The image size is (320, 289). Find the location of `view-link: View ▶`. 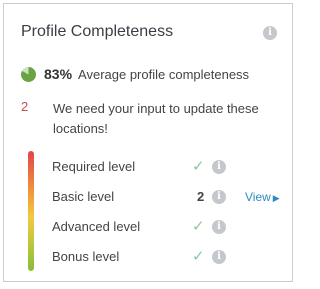

view-link: View ▶ is located at coordinates (262, 197).